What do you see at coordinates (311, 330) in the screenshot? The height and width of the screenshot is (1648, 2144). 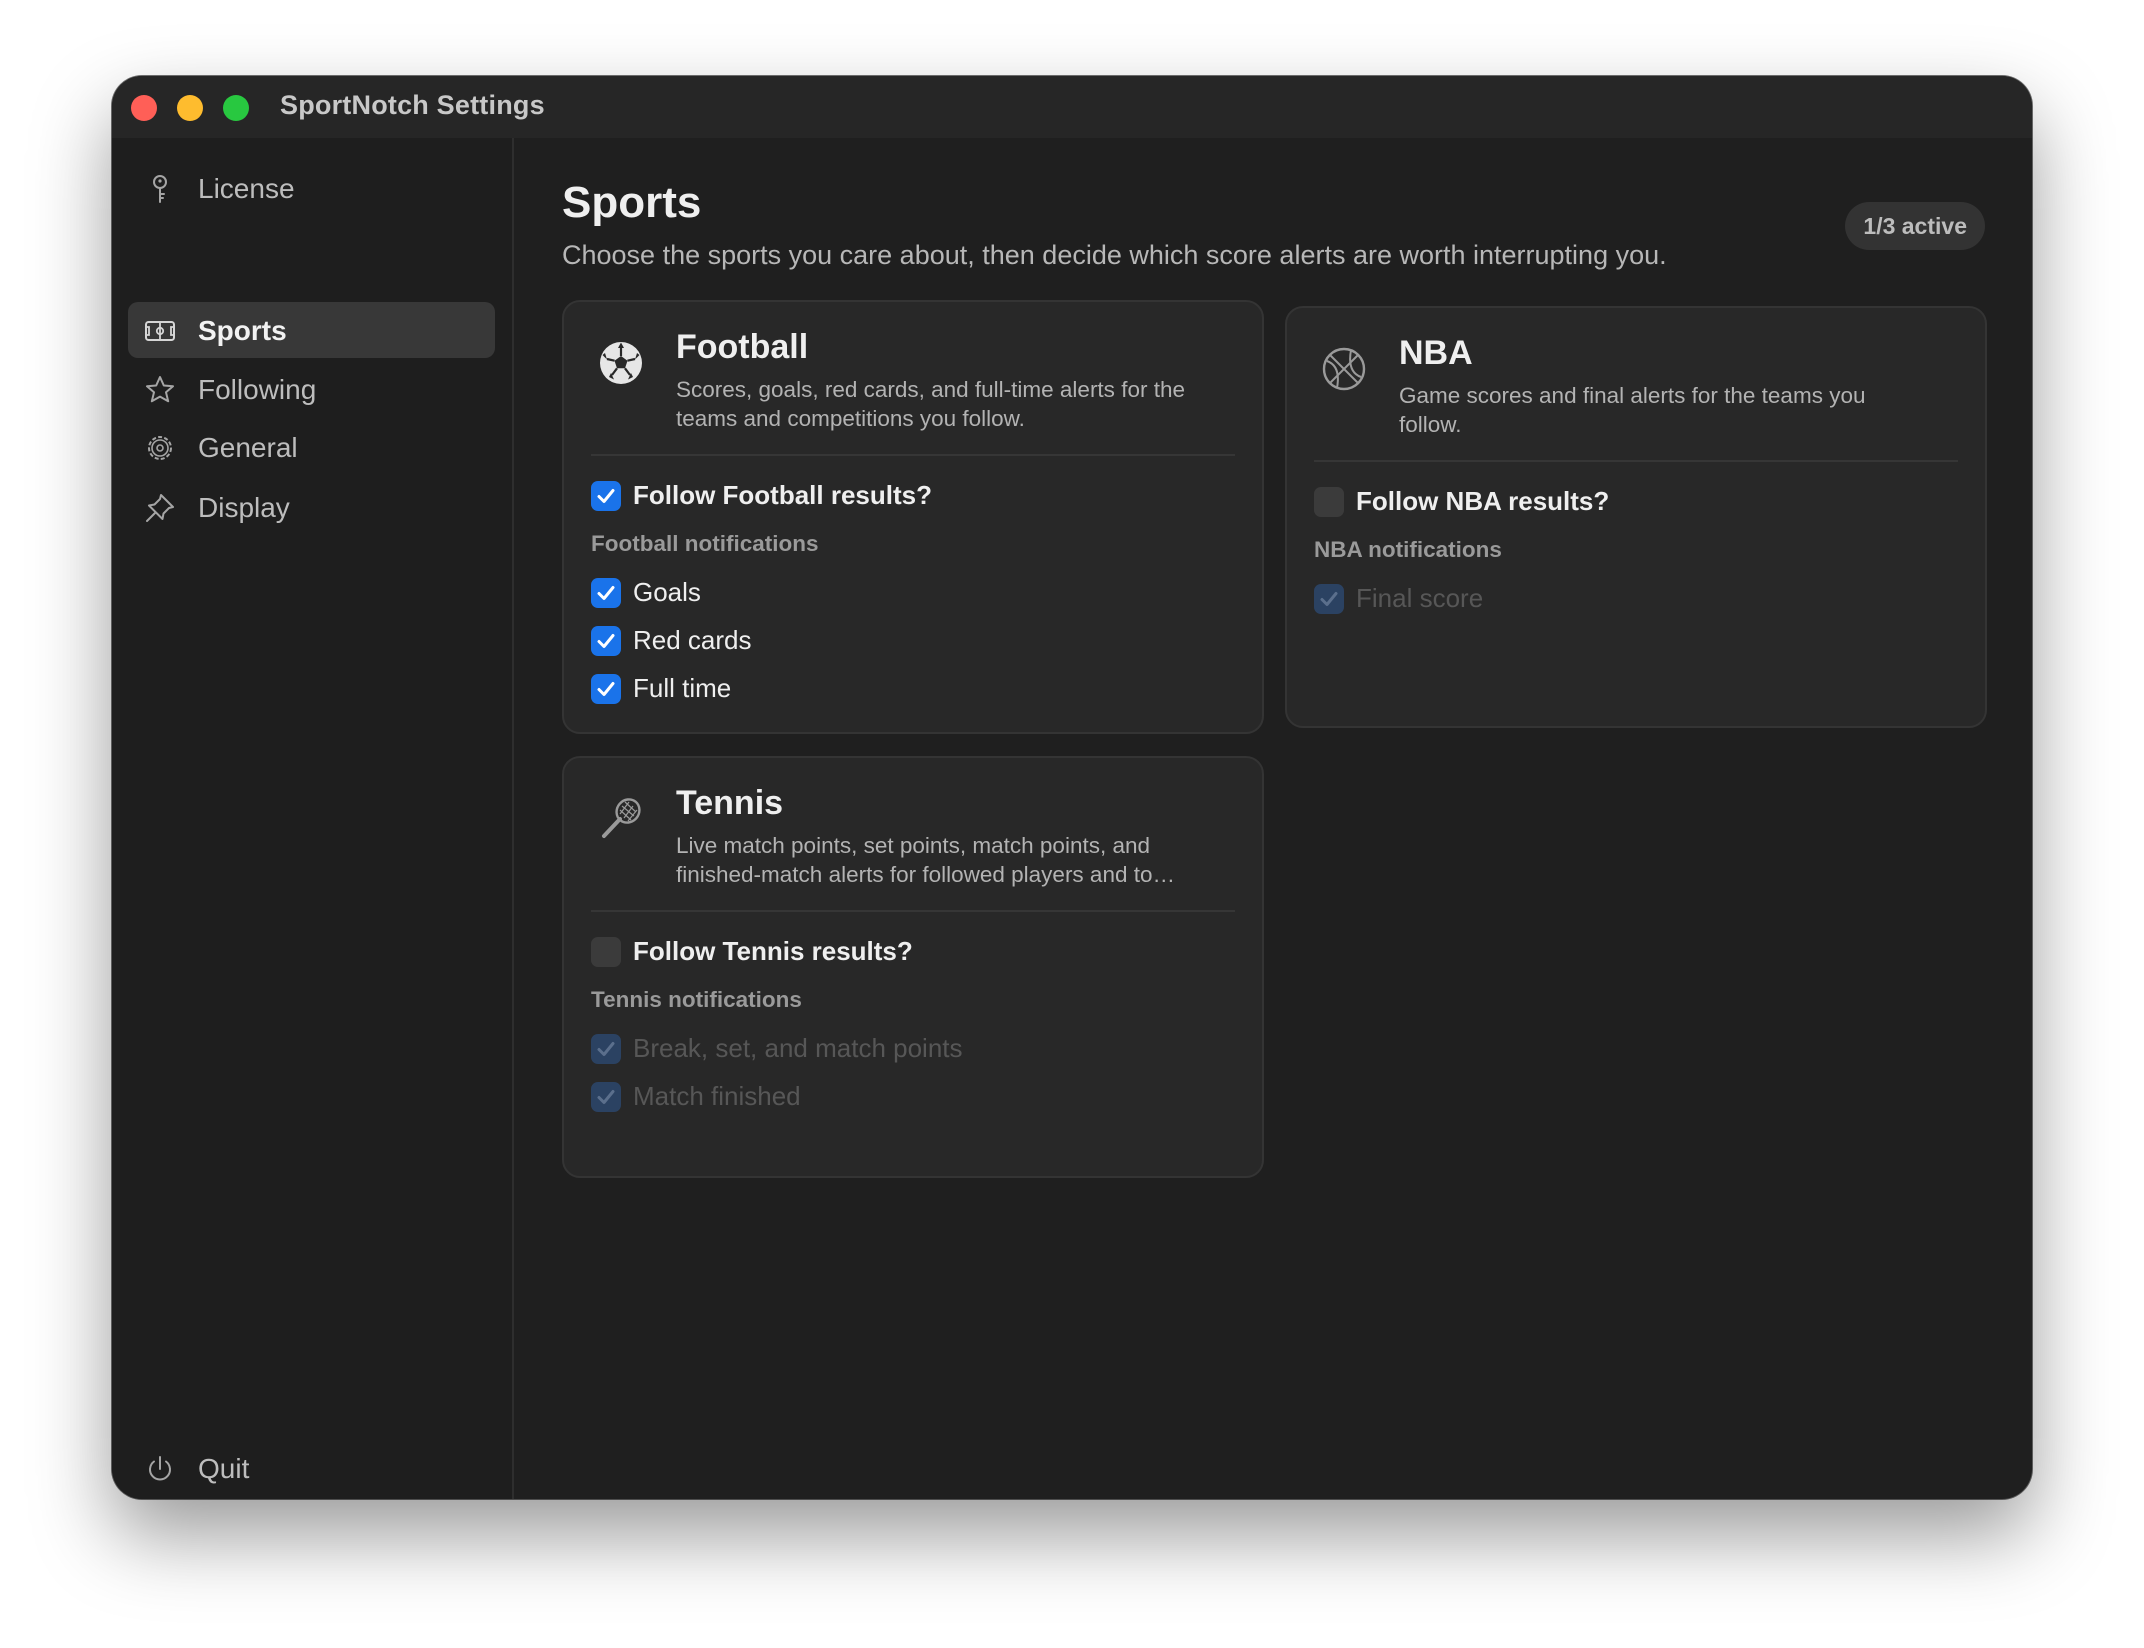 I see `sidebar-item-sports: Sports` at bounding box center [311, 330].